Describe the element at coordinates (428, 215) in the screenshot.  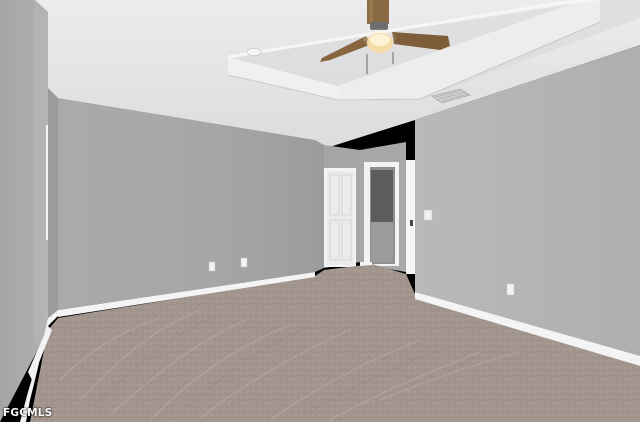
I see `light-switch` at that location.